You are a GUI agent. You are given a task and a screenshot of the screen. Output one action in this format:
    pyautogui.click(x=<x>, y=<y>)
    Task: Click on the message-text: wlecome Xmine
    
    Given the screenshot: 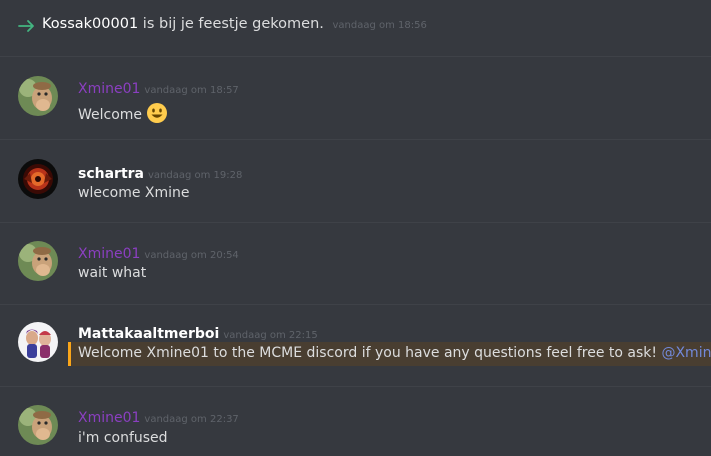 What is the action you would take?
    pyautogui.click(x=134, y=193)
    